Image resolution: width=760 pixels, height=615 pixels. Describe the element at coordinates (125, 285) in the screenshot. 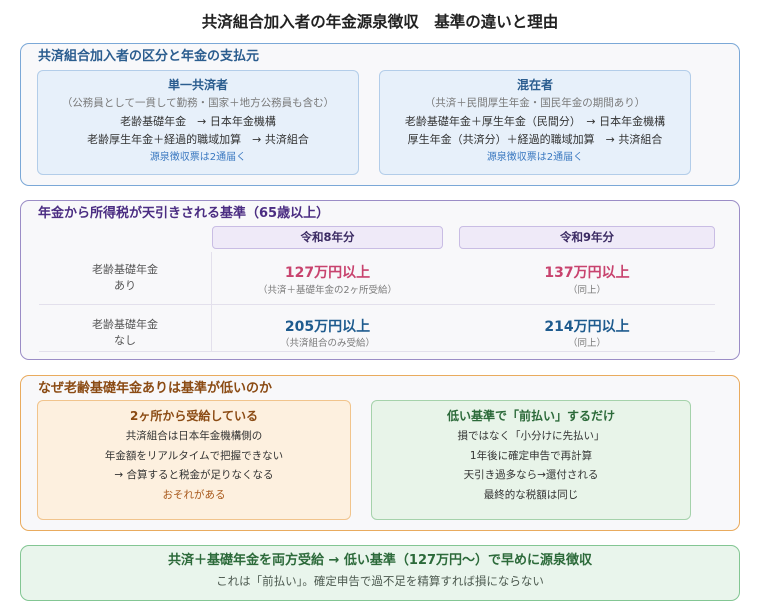

I see `row-label-line: あり` at that location.